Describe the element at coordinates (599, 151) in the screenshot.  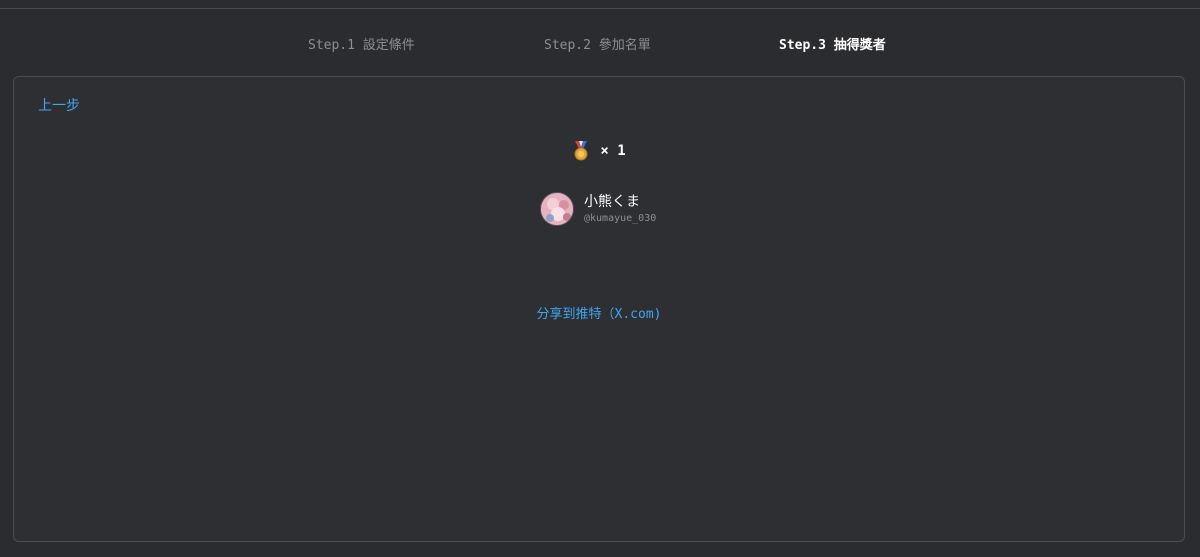
I see `prize-summary: × 1` at that location.